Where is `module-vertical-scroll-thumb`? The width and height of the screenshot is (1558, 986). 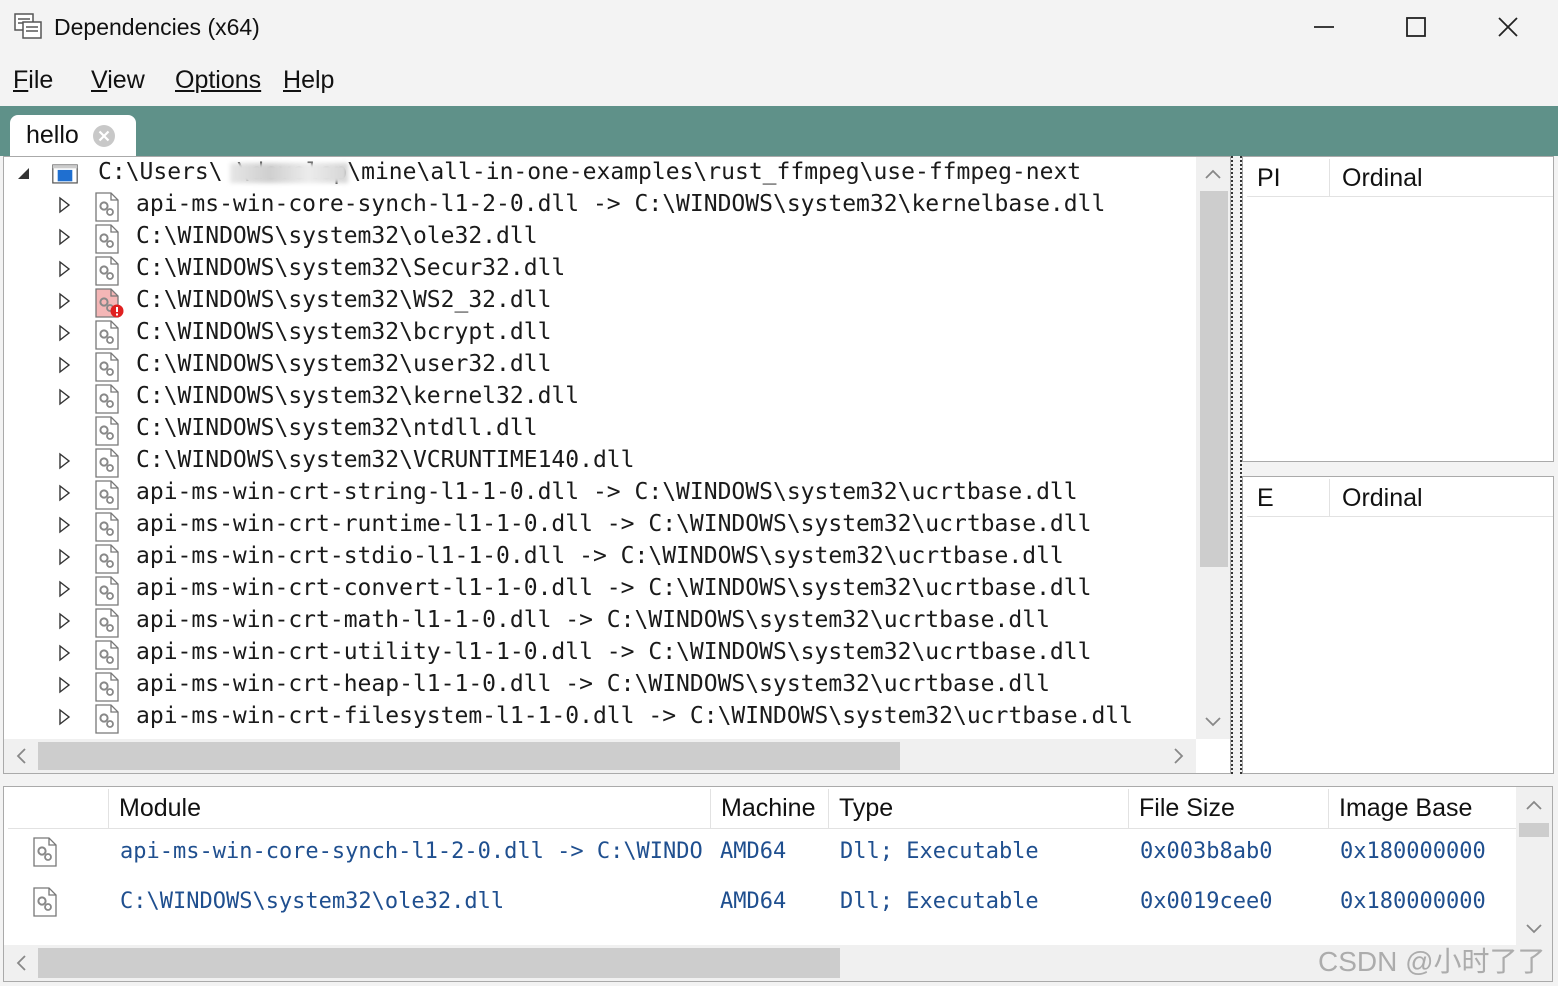
module-vertical-scroll-thumb is located at coordinates (1534, 830).